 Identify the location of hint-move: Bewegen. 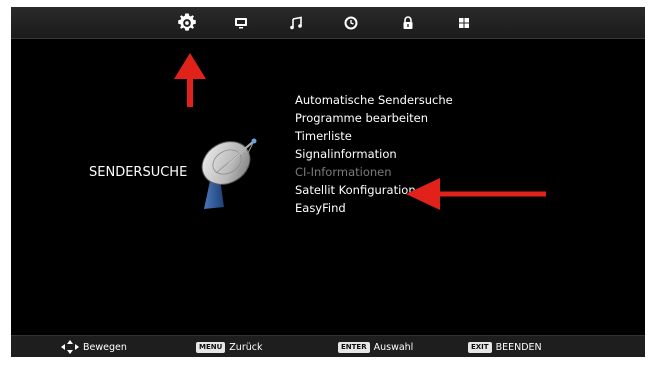
(94, 346).